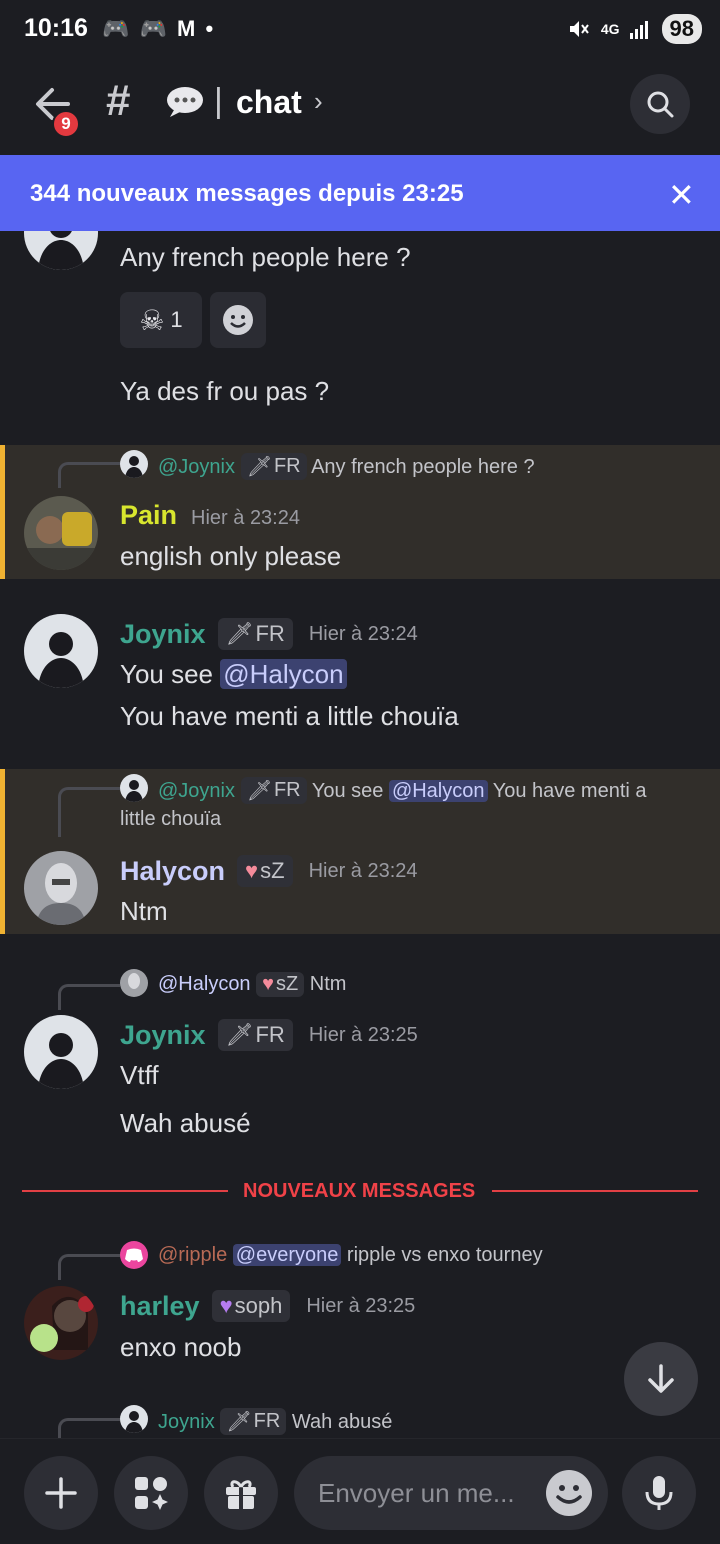 This screenshot has height=1544, width=720. I want to click on status-right: 4G 98, so click(634, 29).